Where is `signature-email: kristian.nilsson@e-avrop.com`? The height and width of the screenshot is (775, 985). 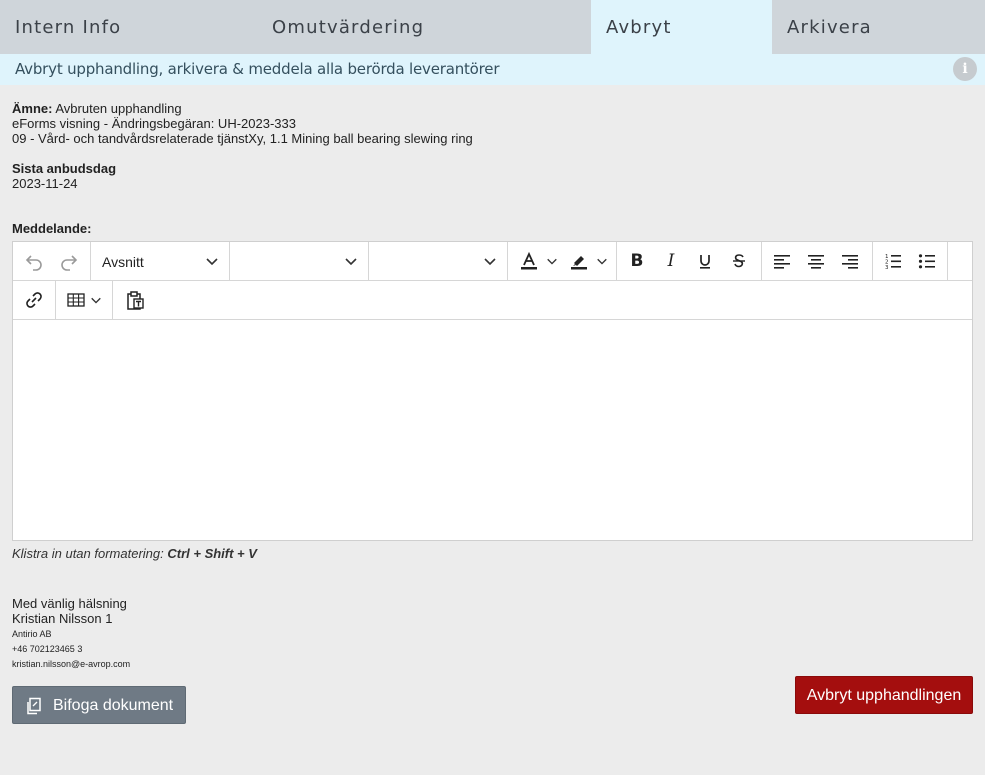
signature-email: kristian.nilsson@e-avrop.com is located at coordinates (71, 664).